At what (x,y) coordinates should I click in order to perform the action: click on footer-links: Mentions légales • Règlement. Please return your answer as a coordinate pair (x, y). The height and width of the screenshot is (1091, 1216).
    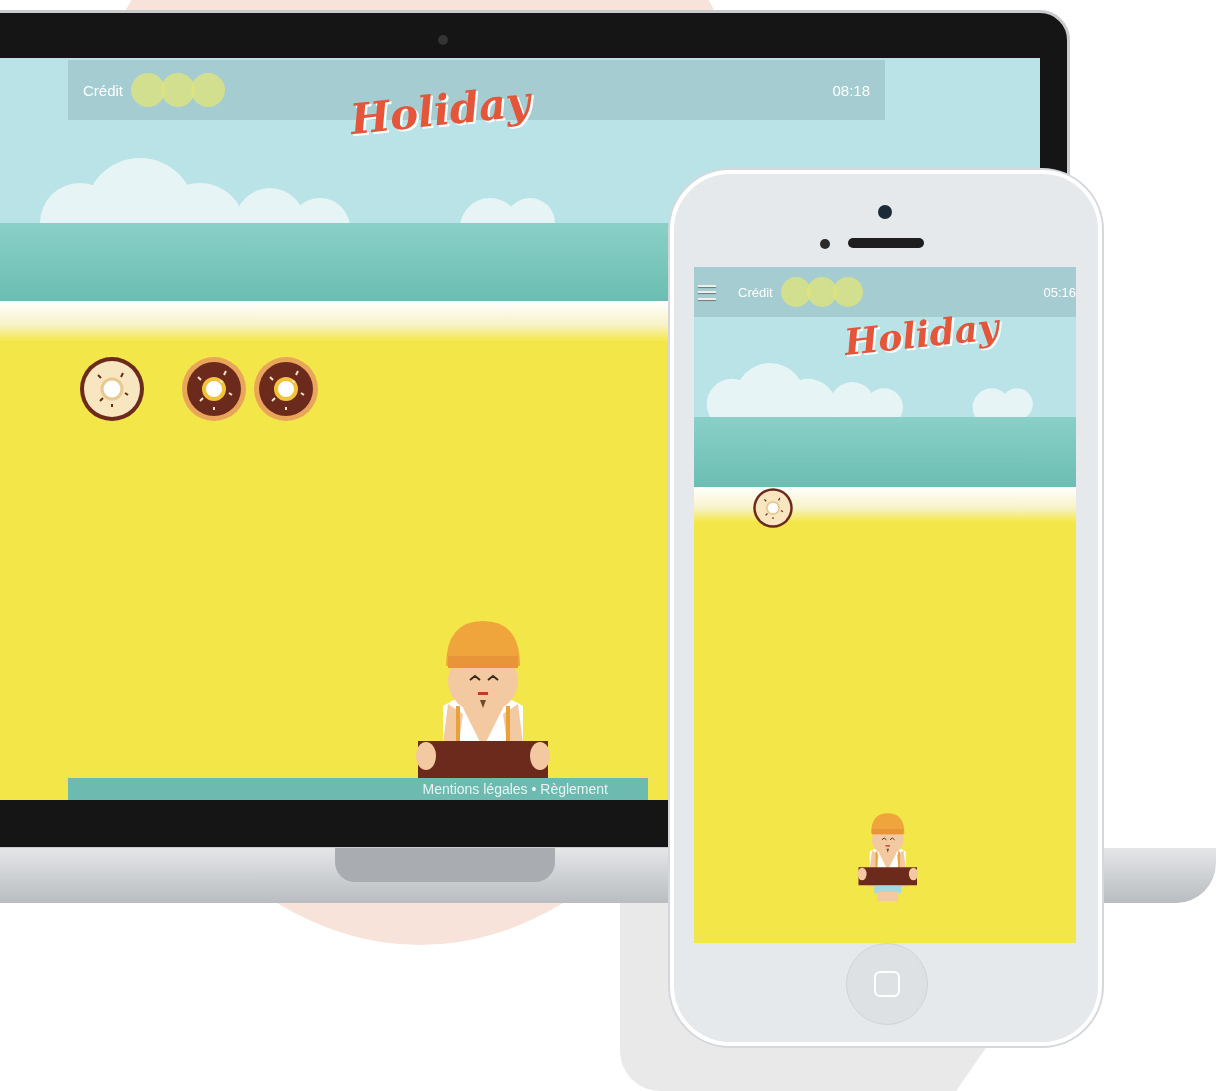
    Looking at the image, I should click on (358, 789).